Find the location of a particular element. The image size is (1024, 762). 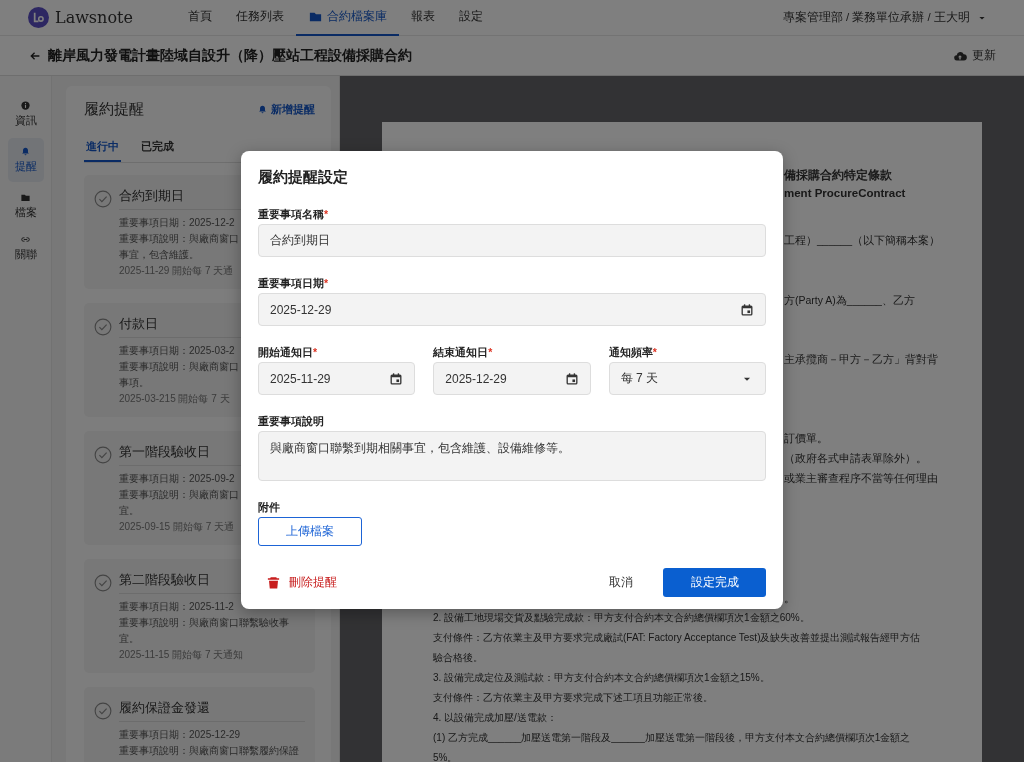

document-text: 。 is located at coordinates (790, 598).